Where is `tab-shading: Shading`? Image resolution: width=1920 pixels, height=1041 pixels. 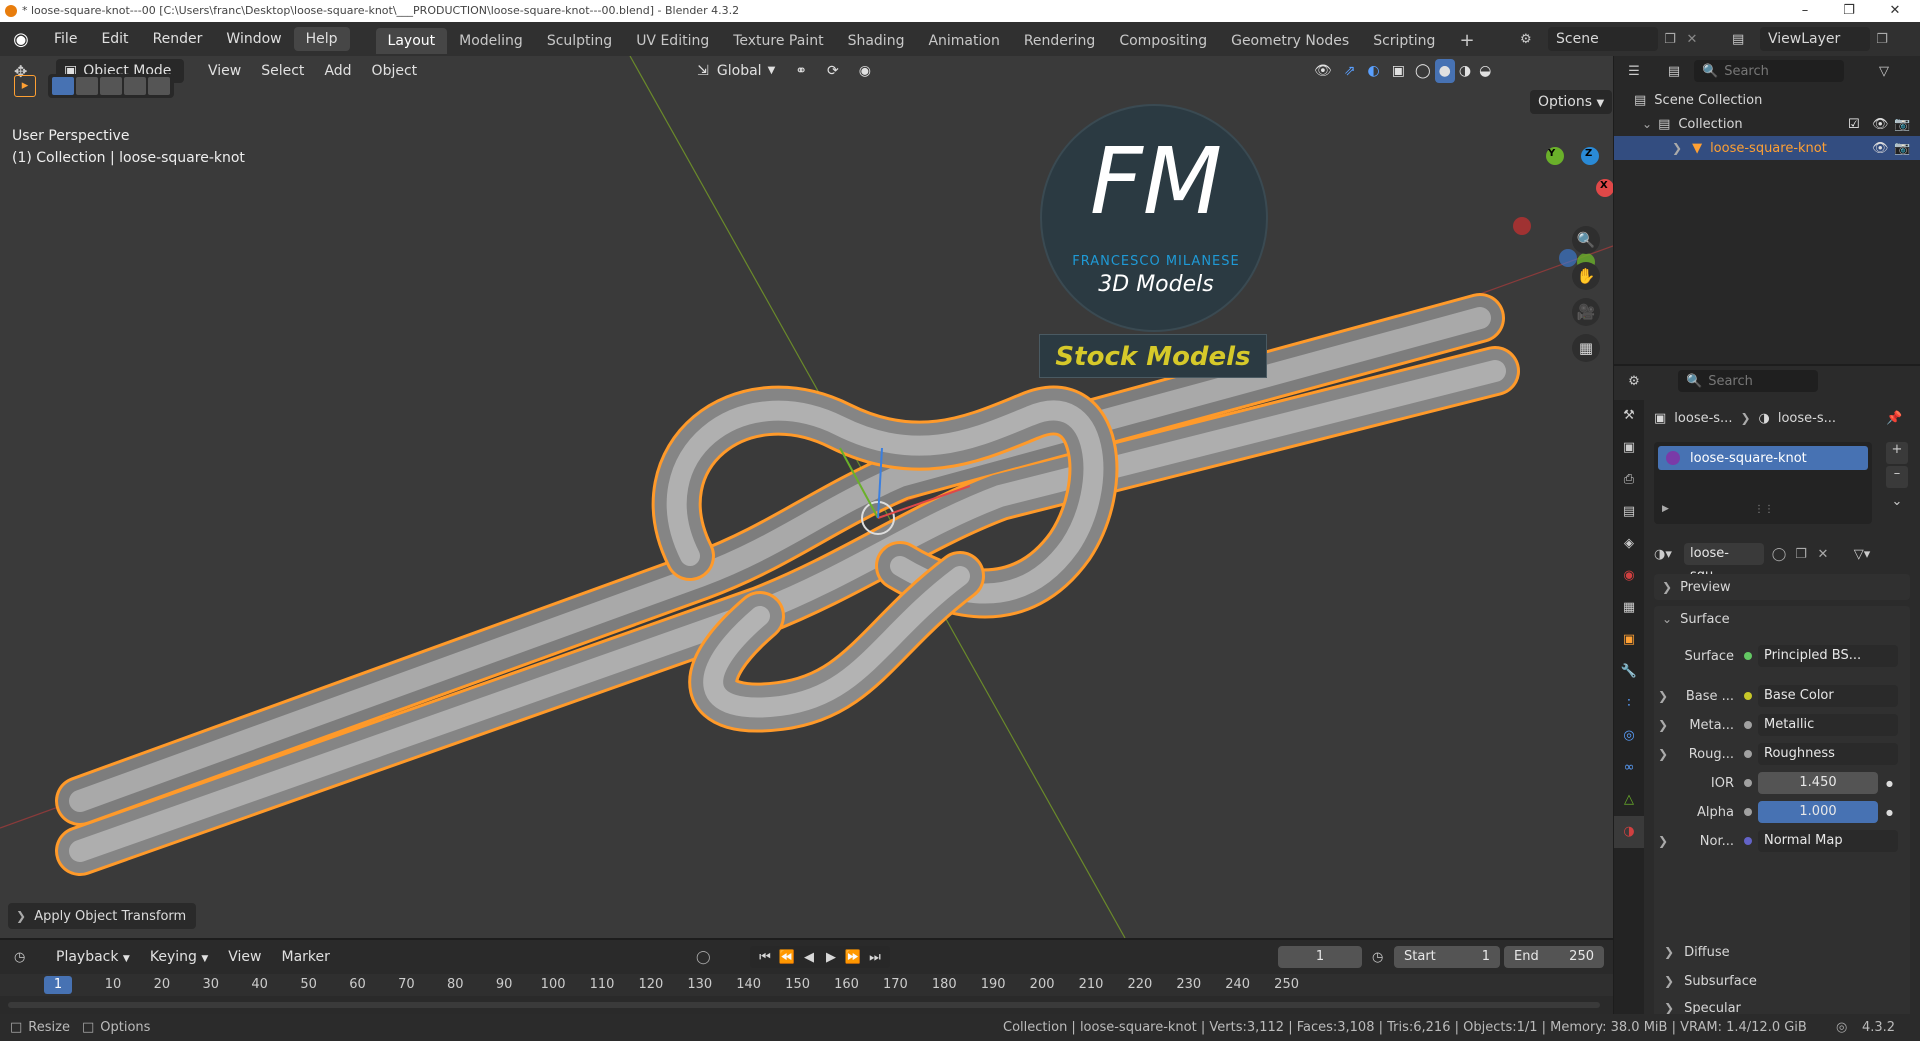
tab-shading: Shading is located at coordinates (876, 41).